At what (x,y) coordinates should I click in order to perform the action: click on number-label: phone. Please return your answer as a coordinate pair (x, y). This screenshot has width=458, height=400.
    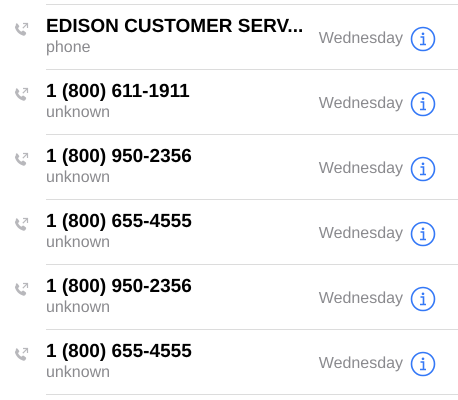
    Looking at the image, I should click on (69, 47).